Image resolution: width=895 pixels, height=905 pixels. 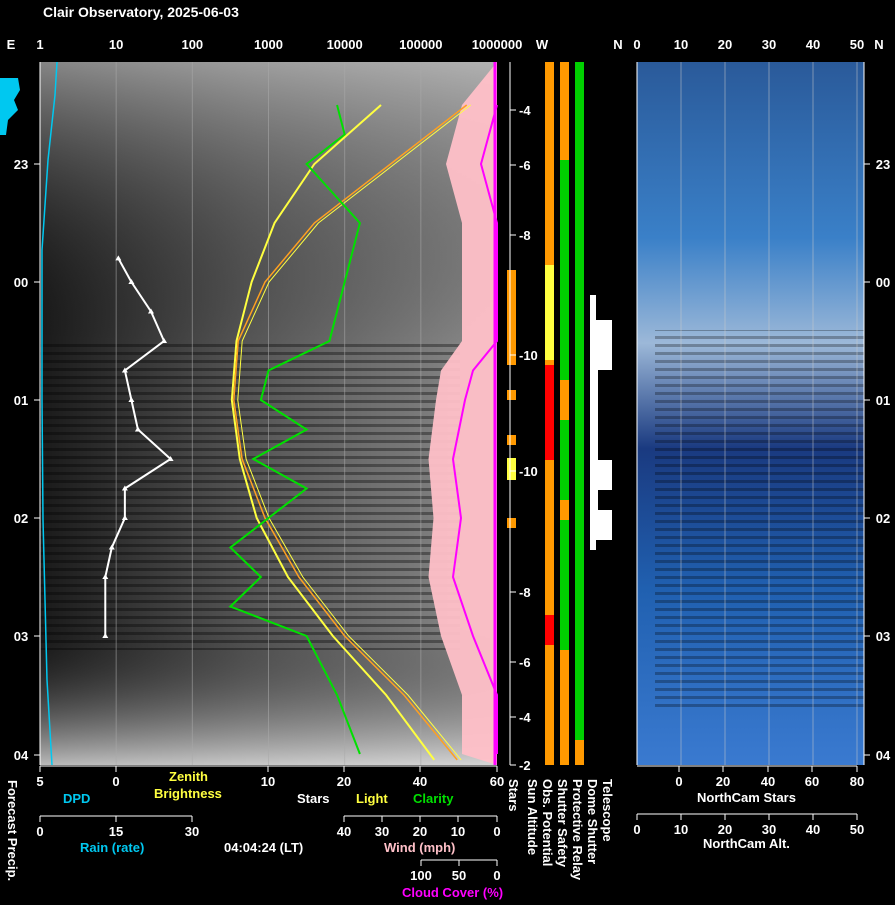 I want to click on rain-axis-tick: 15, so click(x=116, y=831).